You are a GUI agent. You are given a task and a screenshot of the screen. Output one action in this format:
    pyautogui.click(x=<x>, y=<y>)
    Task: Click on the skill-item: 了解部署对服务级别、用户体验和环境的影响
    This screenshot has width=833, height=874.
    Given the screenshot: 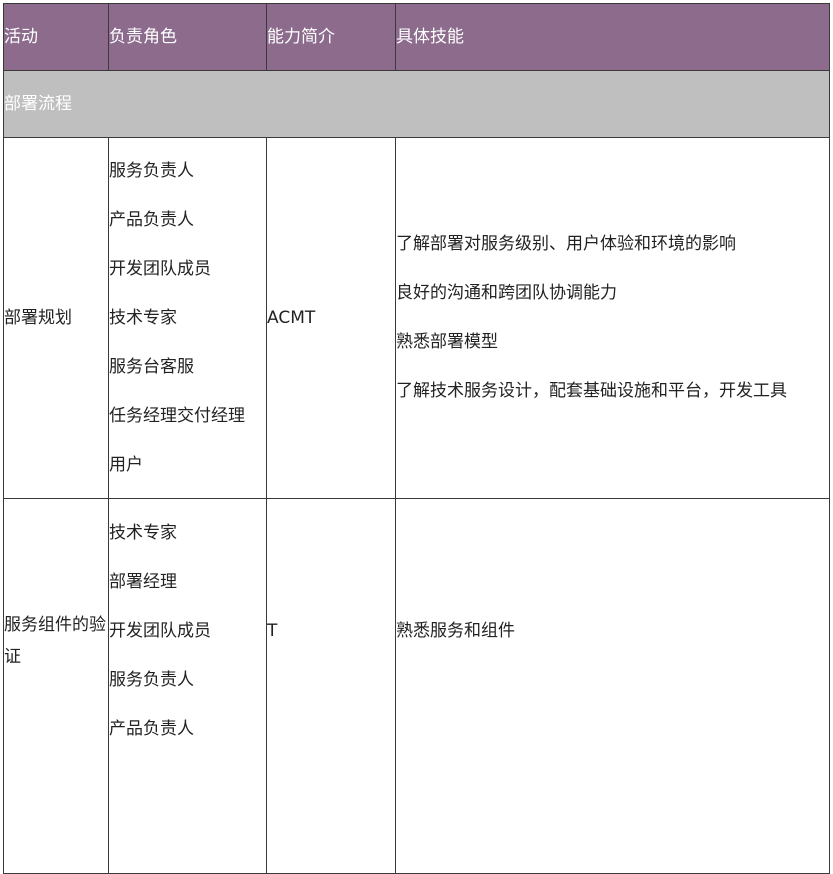 What is the action you would take?
    pyautogui.click(x=566, y=244)
    